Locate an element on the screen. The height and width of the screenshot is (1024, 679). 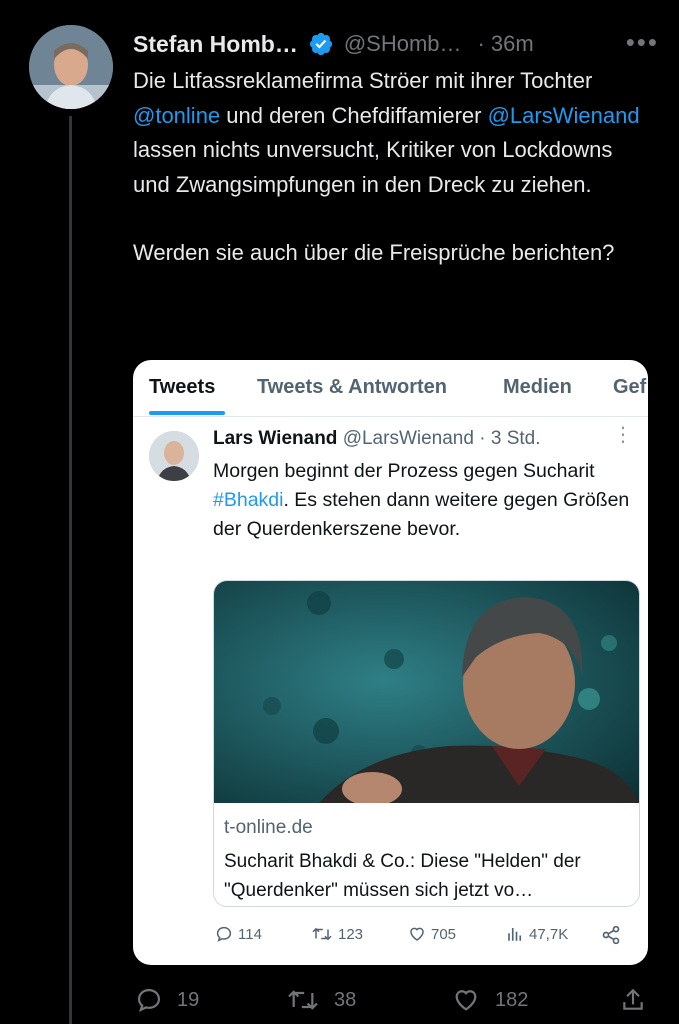
inner-more-options-icon: ⋮ is located at coordinates (623, 434).